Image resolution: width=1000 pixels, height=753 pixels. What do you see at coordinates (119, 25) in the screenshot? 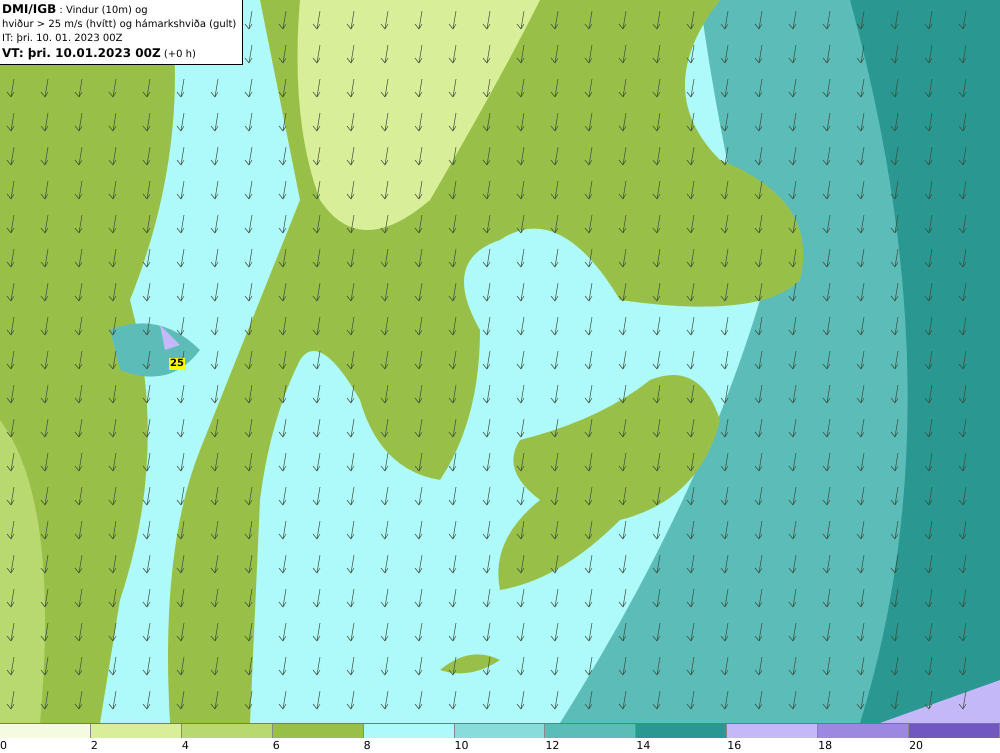
I see `info-text: hviður > 25 m/s (hvítt) og hámarkshviða (gult)` at bounding box center [119, 25].